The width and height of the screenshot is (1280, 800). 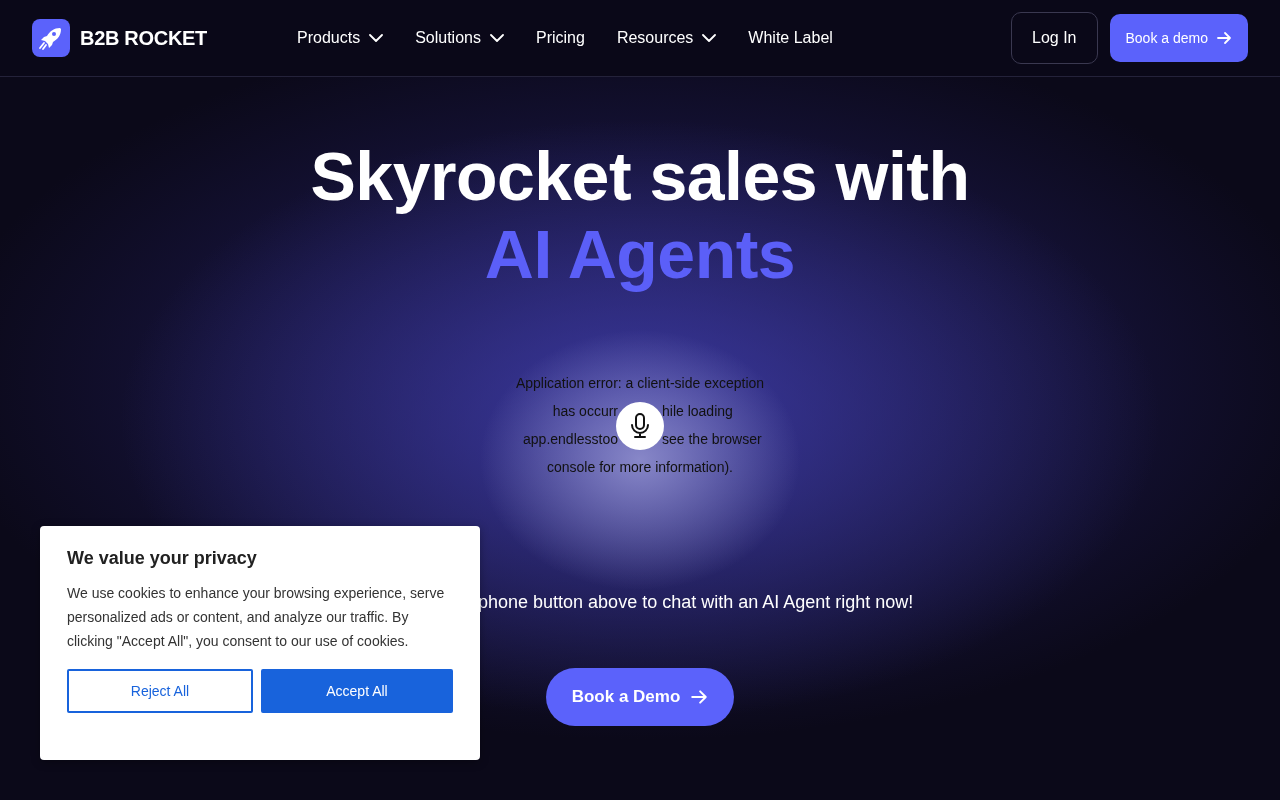 What do you see at coordinates (459, 38) in the screenshot?
I see `nav-menu: Solutions` at bounding box center [459, 38].